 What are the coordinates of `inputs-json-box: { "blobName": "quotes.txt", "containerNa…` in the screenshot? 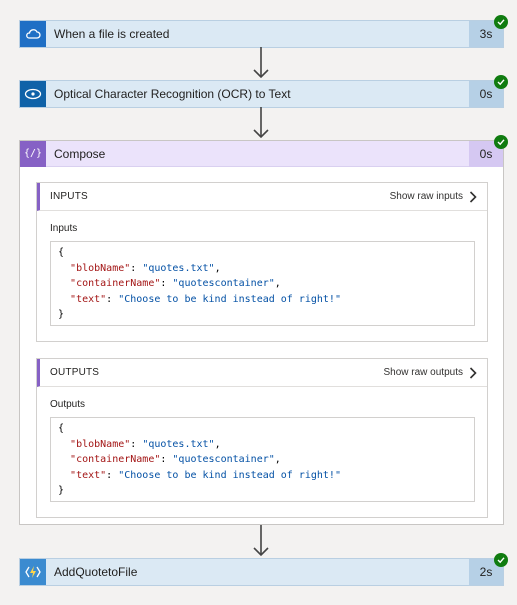 It's located at (262, 283).